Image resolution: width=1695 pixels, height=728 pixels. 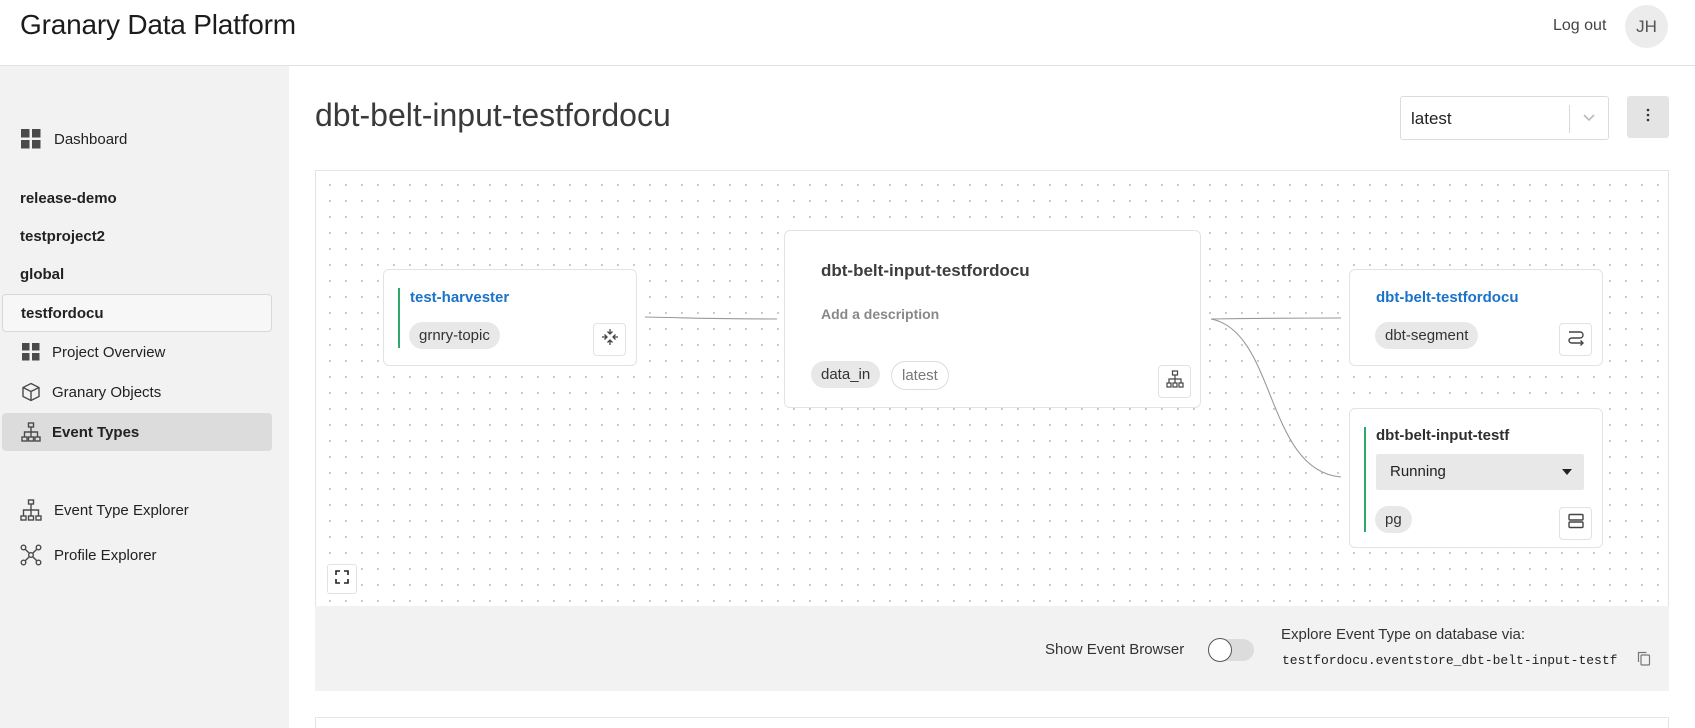 What do you see at coordinates (925, 270) in the screenshot?
I see `center-node-title: dbt-belt-input-testfordocu` at bounding box center [925, 270].